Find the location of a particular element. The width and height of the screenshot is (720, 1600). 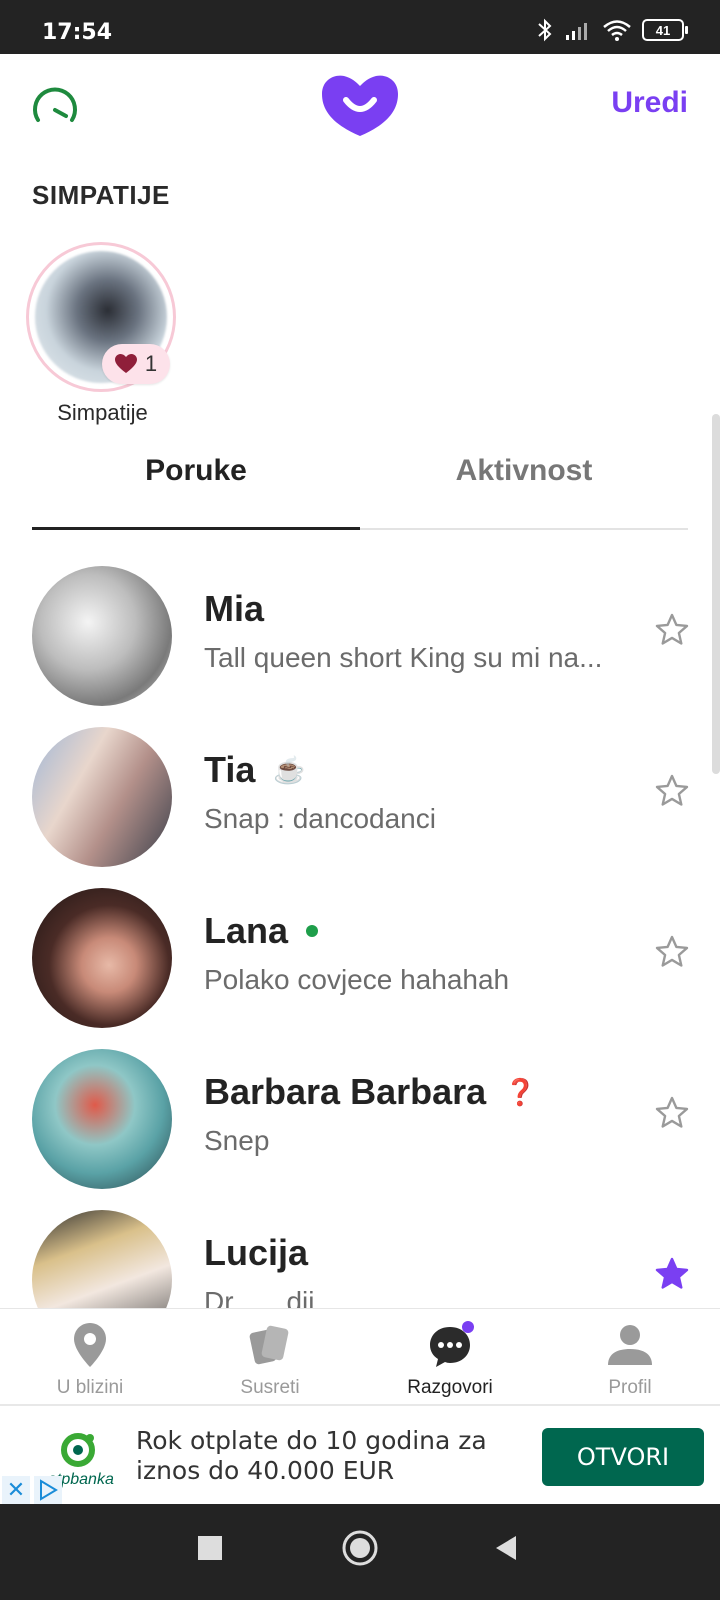

signal-icon is located at coordinates (576, 31).